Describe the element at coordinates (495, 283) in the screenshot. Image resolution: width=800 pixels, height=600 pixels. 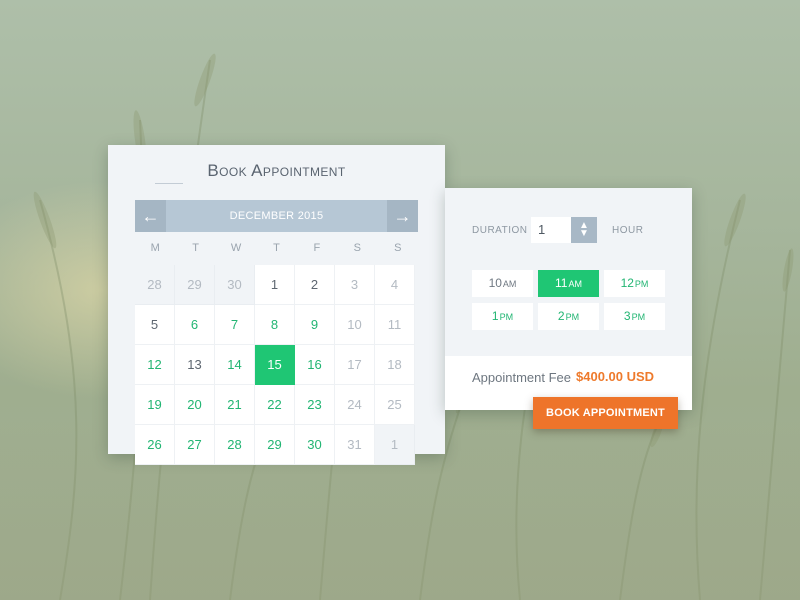
I see `time-slot-hour: 10` at that location.